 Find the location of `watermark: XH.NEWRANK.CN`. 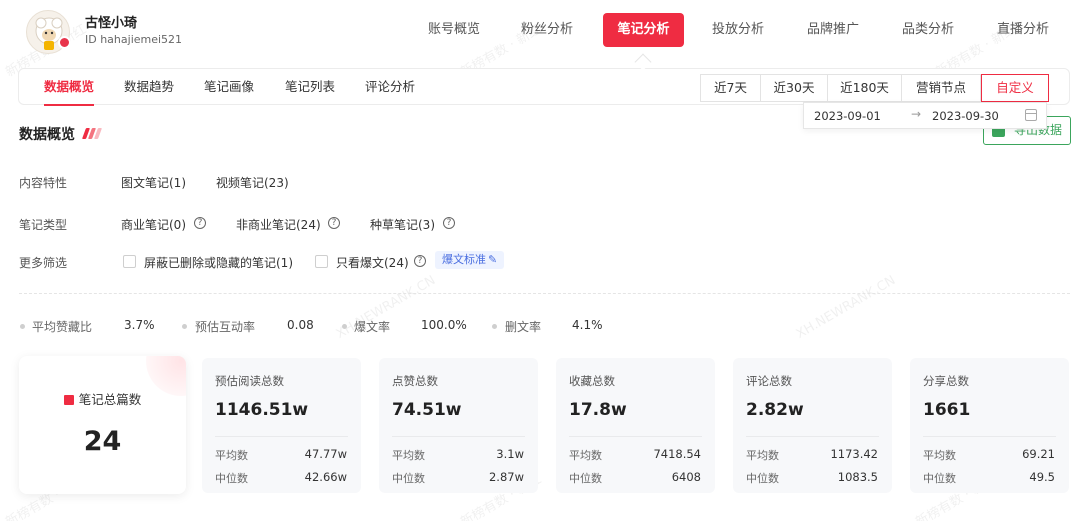

watermark: XH.NEWRANK.CN is located at coordinates (846, 307).